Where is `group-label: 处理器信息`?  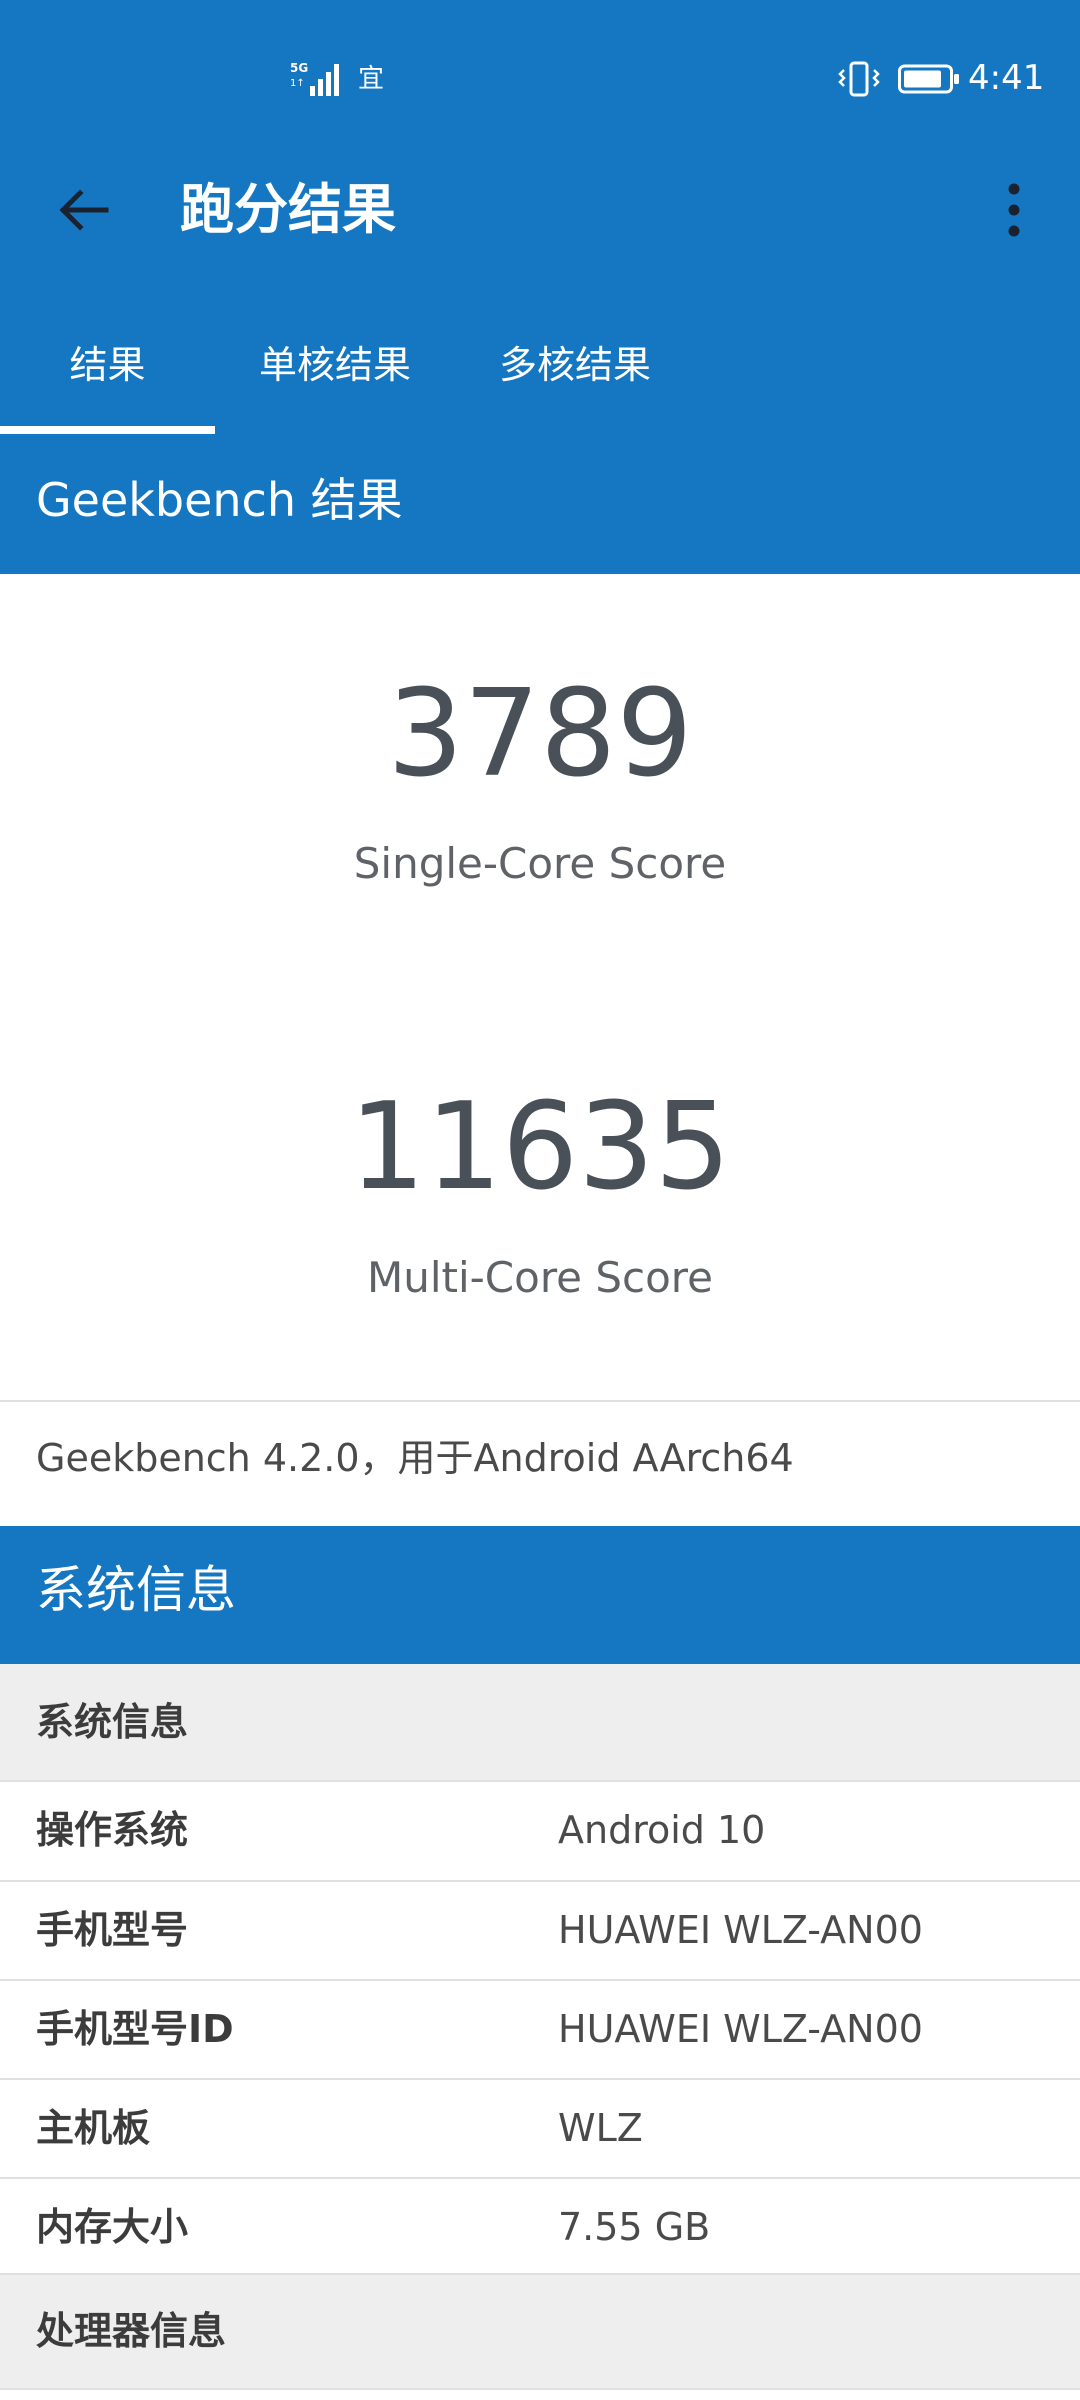
group-label: 处理器信息 is located at coordinates (131, 2331).